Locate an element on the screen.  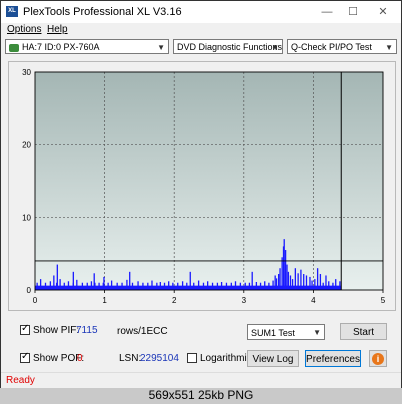
window-title: PlexTools Professional XL V3.16 is located at coordinates (102, 12).